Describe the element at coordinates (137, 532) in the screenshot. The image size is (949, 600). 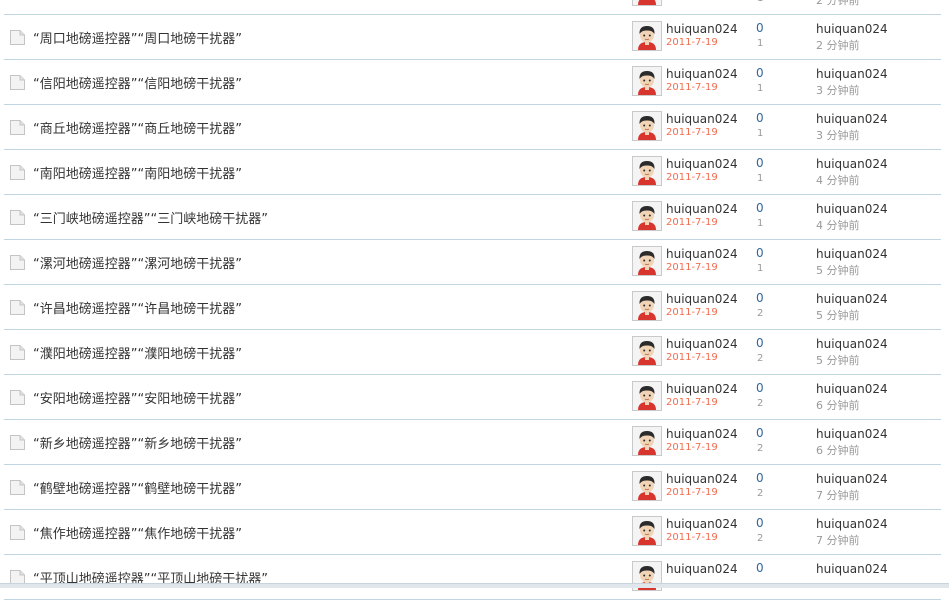
I see `thread-title-link: “焦作地磅遥控器”“焦作地磅干扰器”` at that location.